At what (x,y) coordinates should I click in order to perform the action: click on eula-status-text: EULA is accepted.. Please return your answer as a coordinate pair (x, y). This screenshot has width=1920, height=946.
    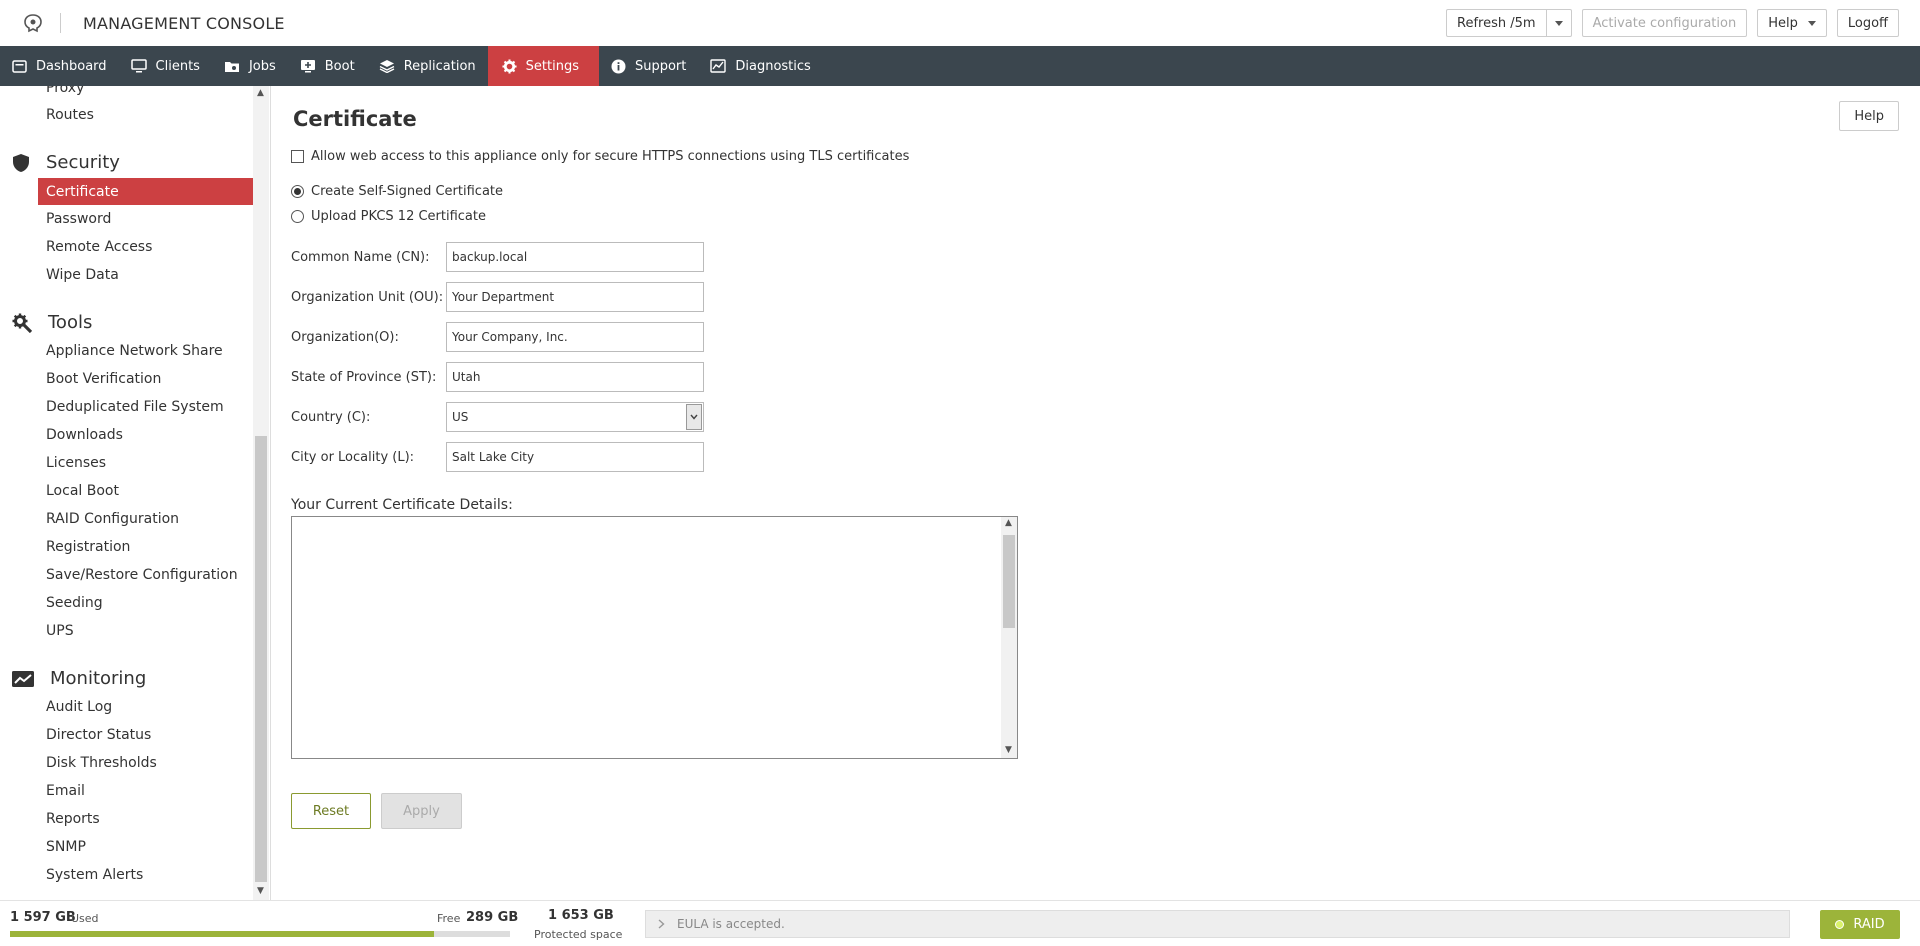
    Looking at the image, I should click on (731, 924).